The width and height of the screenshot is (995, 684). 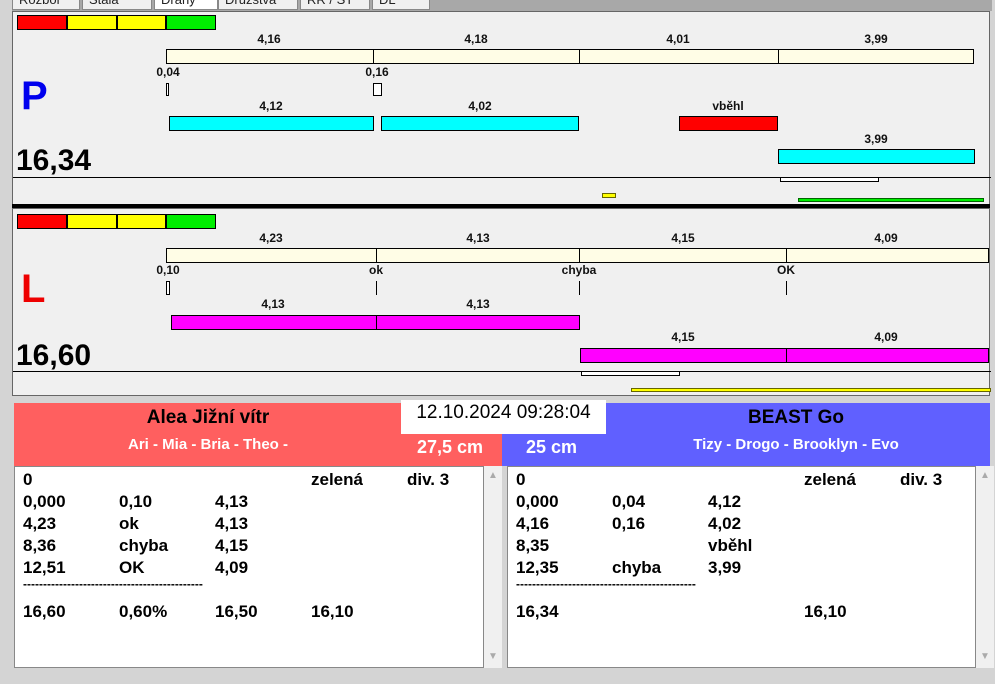 I want to click on divider, so click(x=502, y=371).